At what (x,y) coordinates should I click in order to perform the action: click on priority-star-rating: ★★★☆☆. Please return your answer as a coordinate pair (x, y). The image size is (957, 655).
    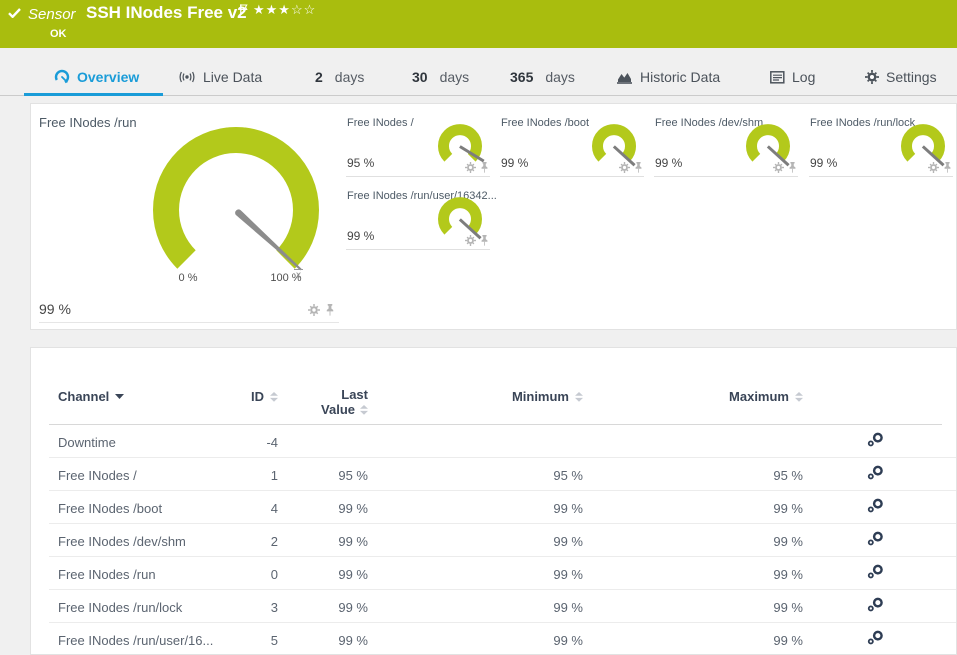
    Looking at the image, I should click on (284, 10).